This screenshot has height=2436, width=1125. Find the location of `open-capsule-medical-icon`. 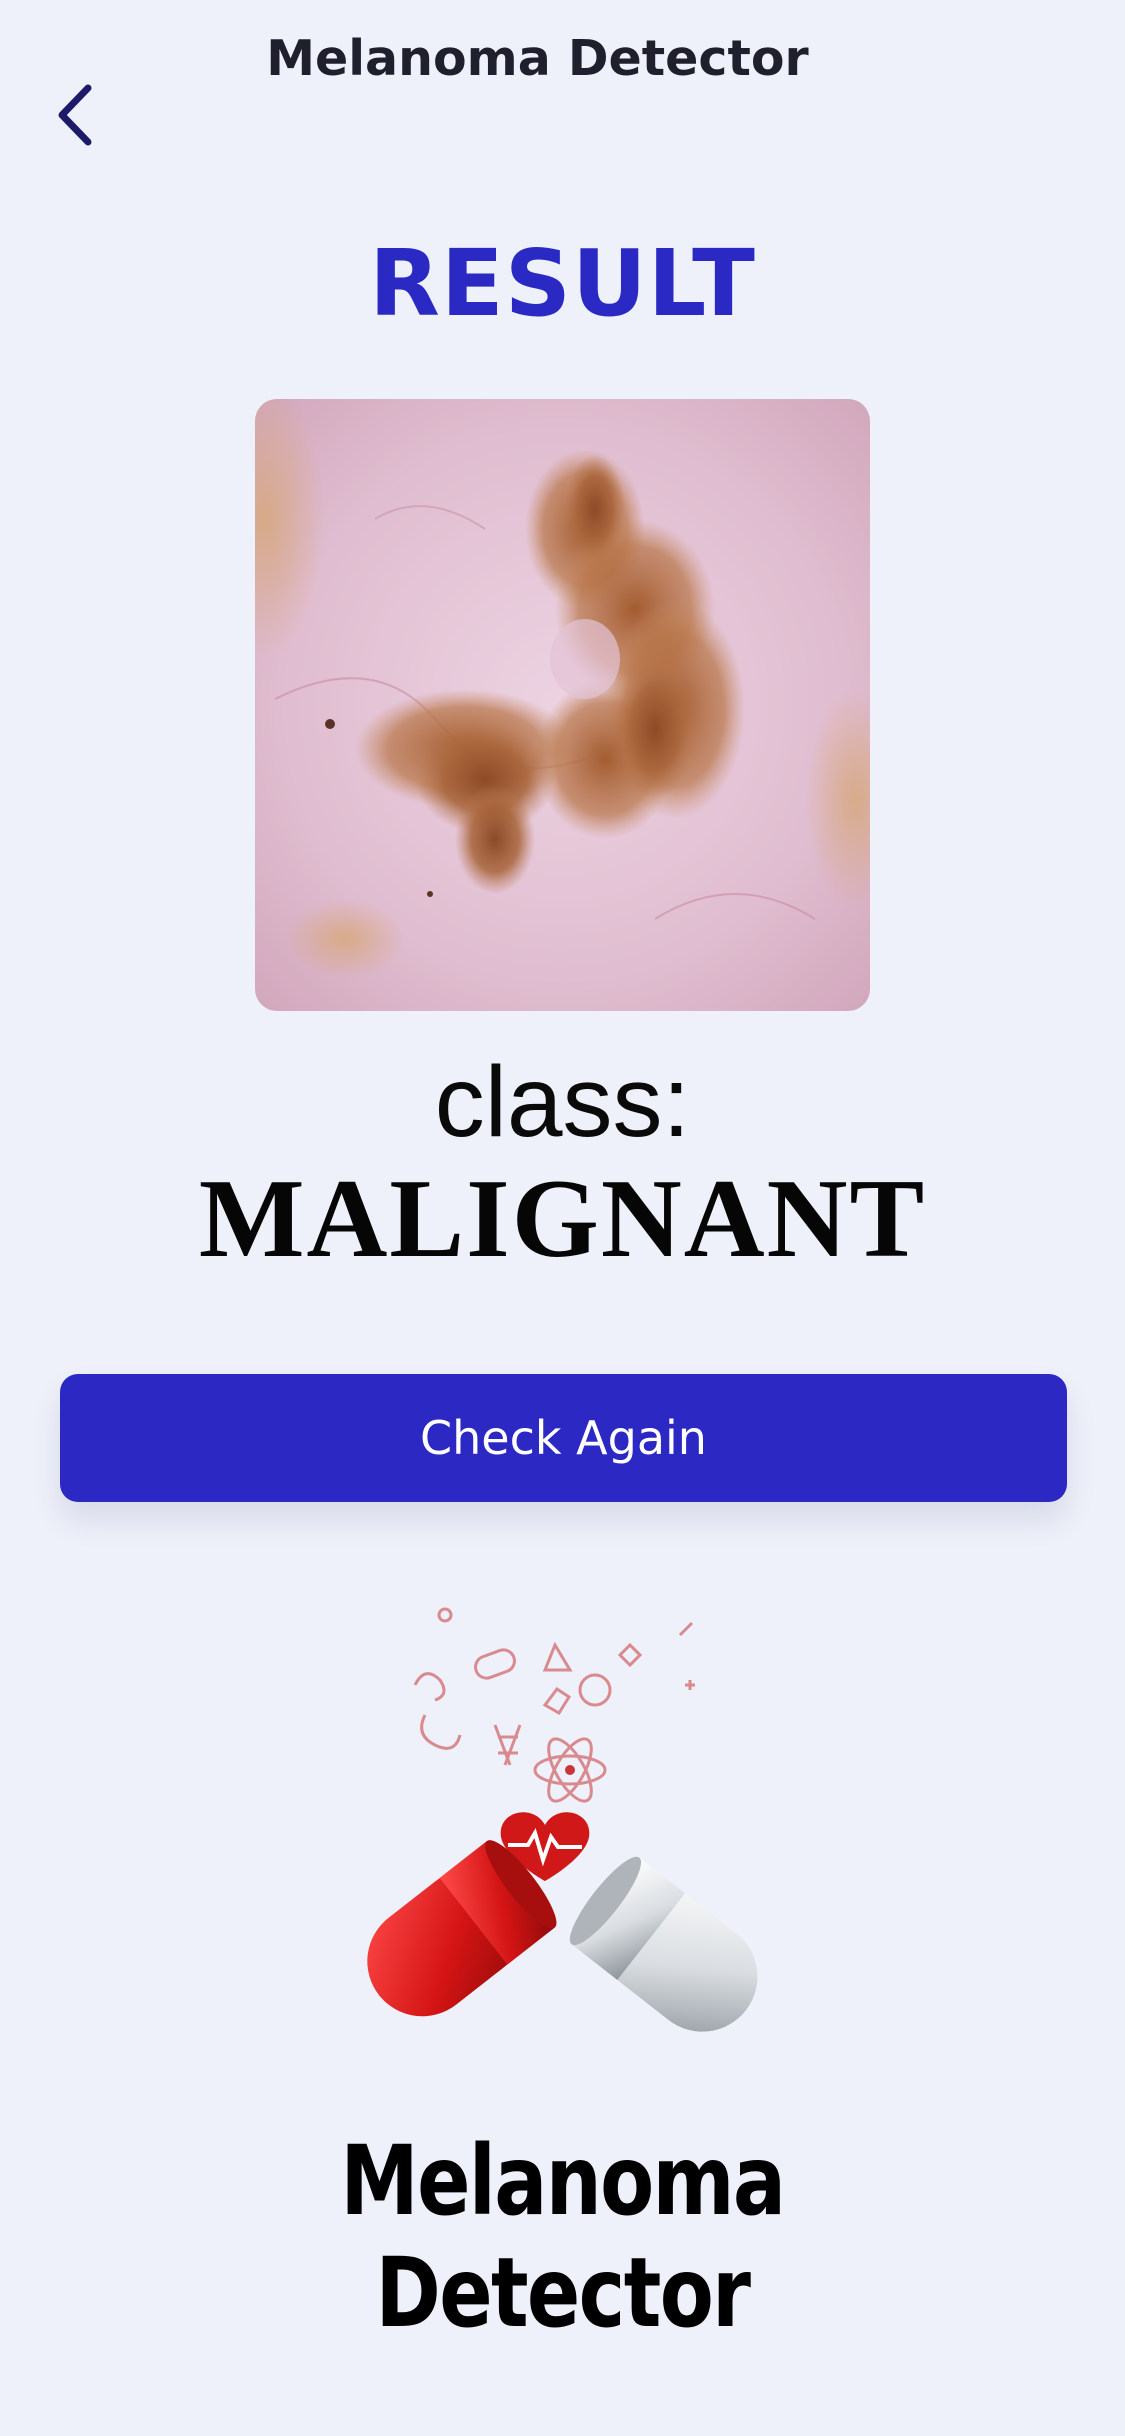

open-capsule-medical-icon is located at coordinates (565, 1815).